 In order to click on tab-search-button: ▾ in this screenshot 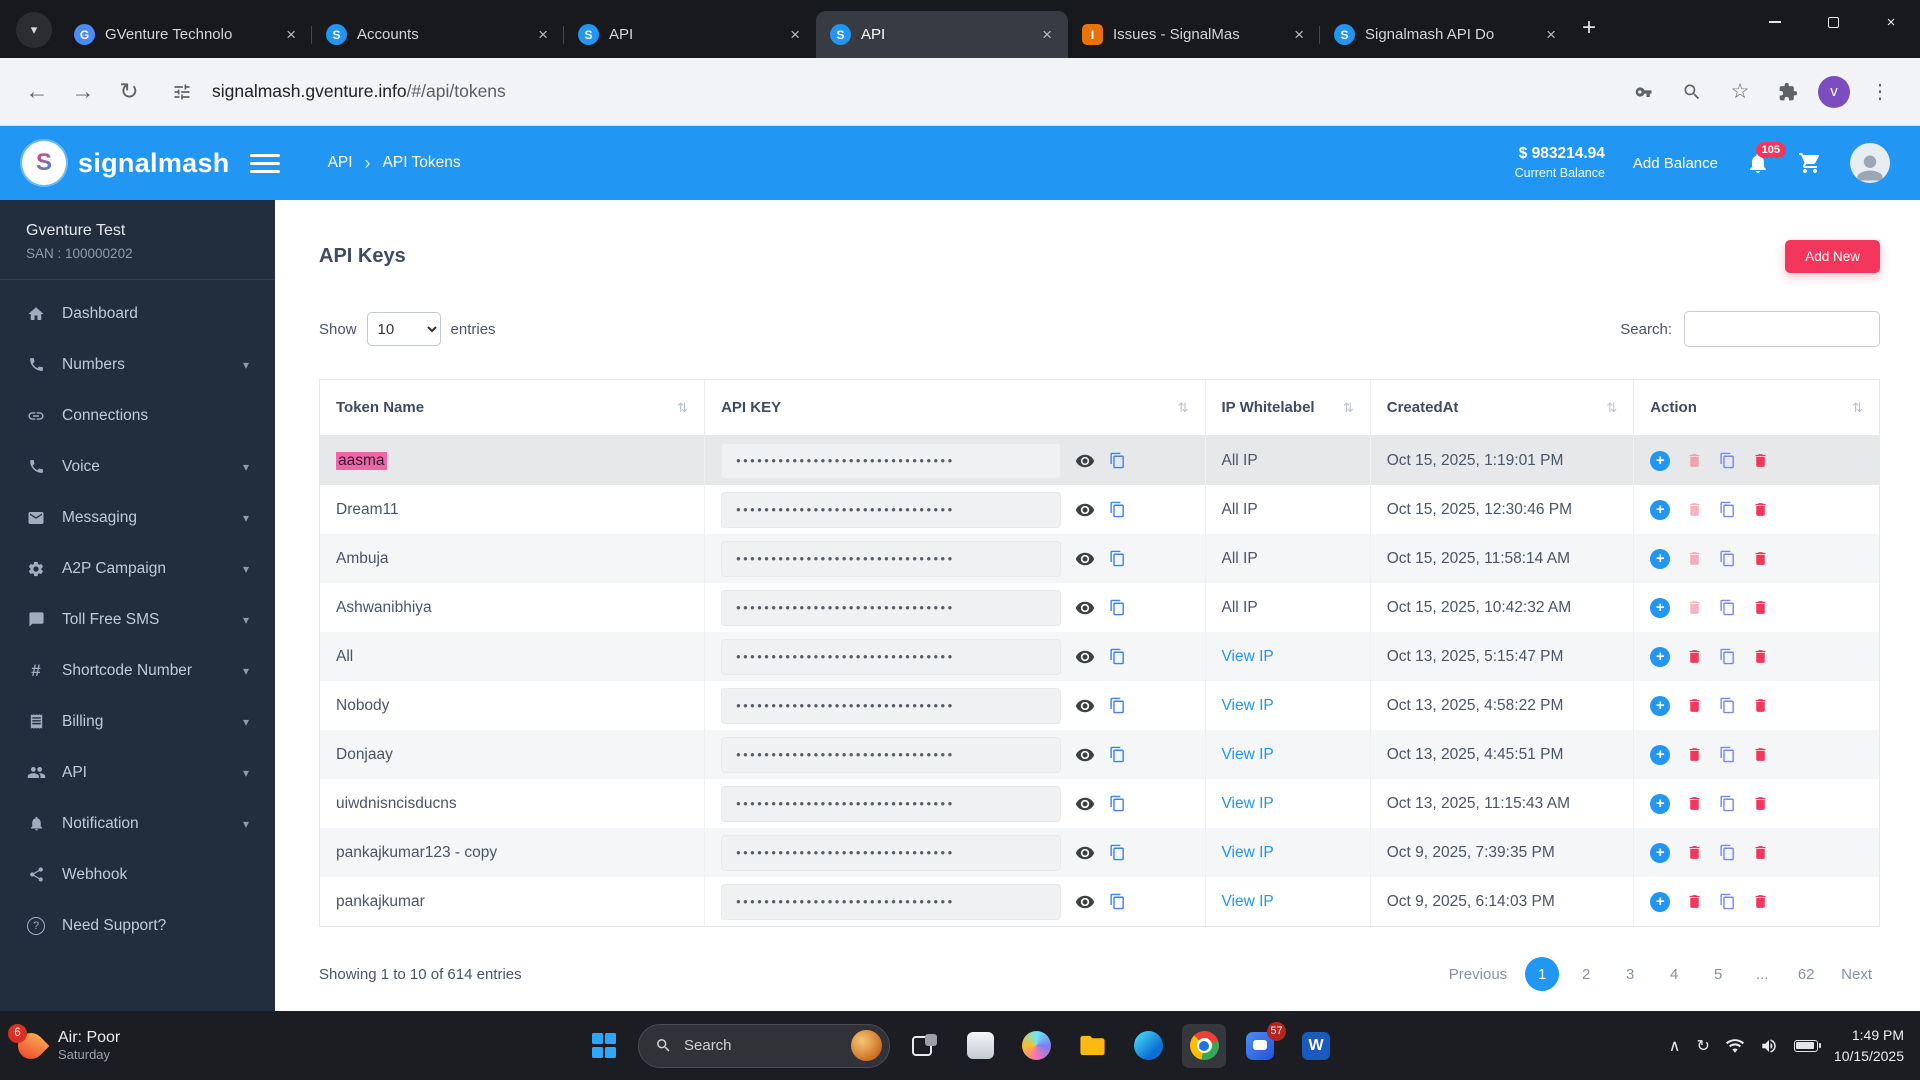, I will do `click(34, 30)`.